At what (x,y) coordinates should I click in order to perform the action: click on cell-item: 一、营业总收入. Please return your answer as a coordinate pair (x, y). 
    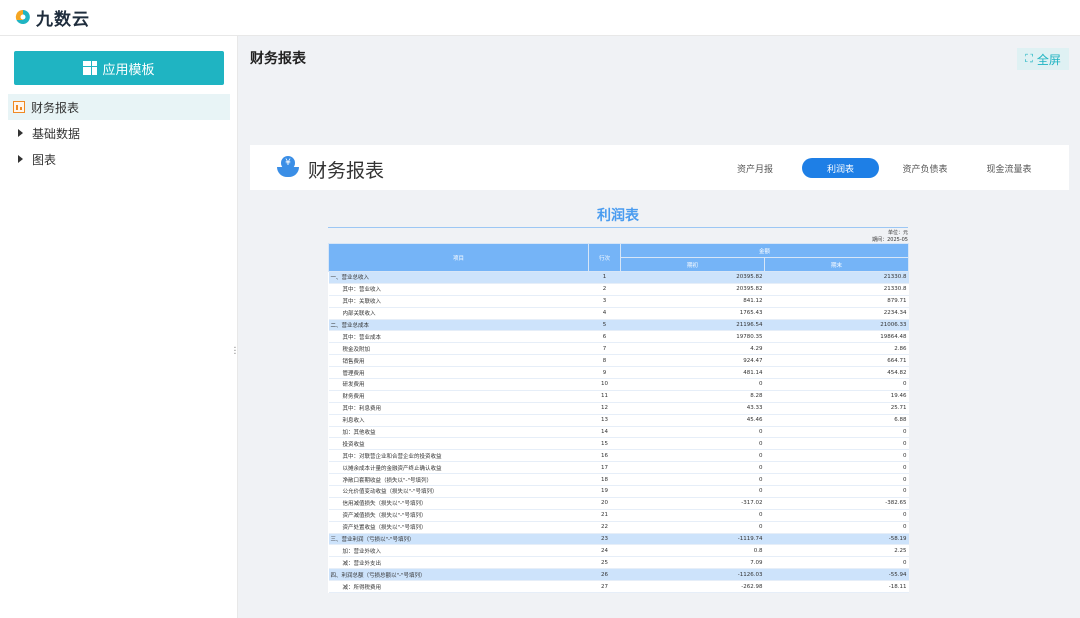
    Looking at the image, I should click on (458, 277).